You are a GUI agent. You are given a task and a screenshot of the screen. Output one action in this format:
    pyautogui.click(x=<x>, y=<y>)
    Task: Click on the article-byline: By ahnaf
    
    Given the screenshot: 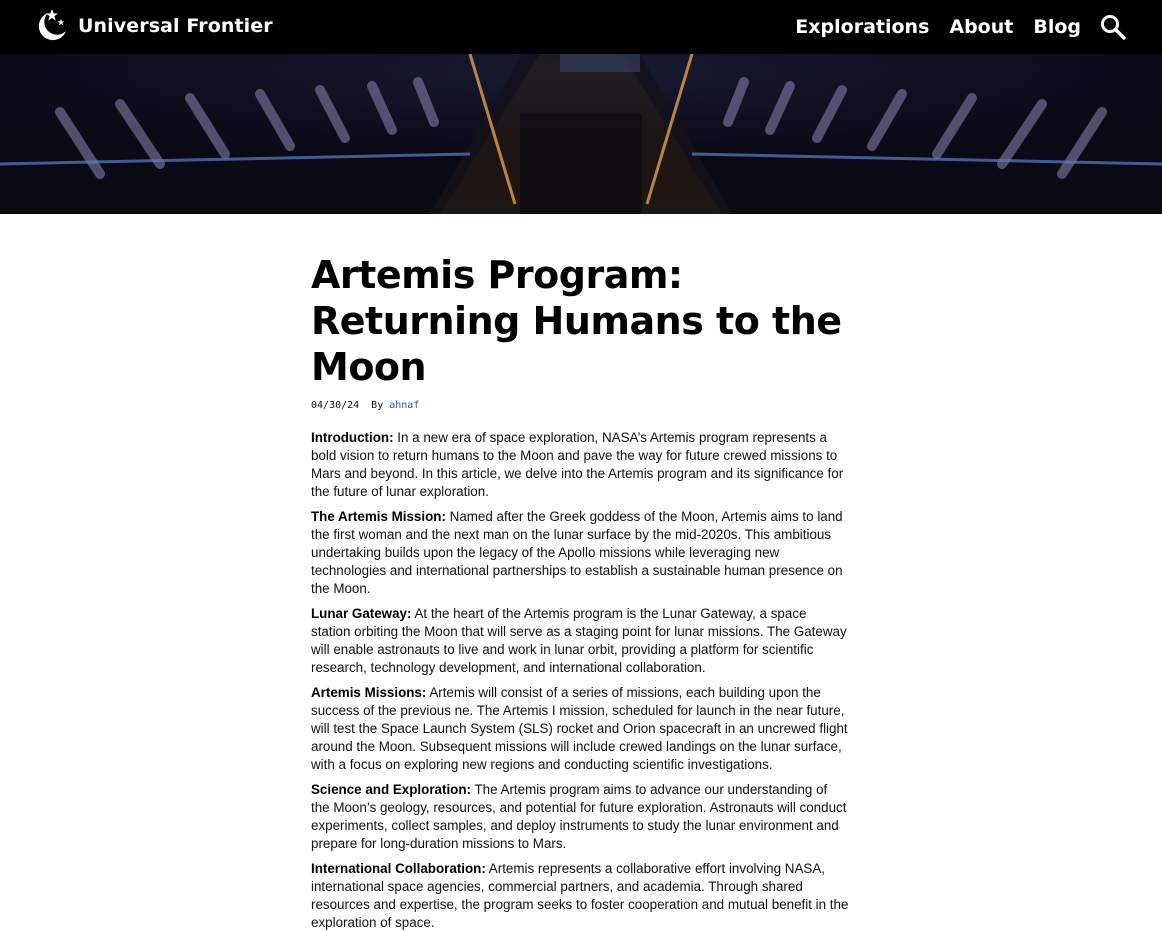 What is the action you would take?
    pyautogui.click(x=395, y=405)
    